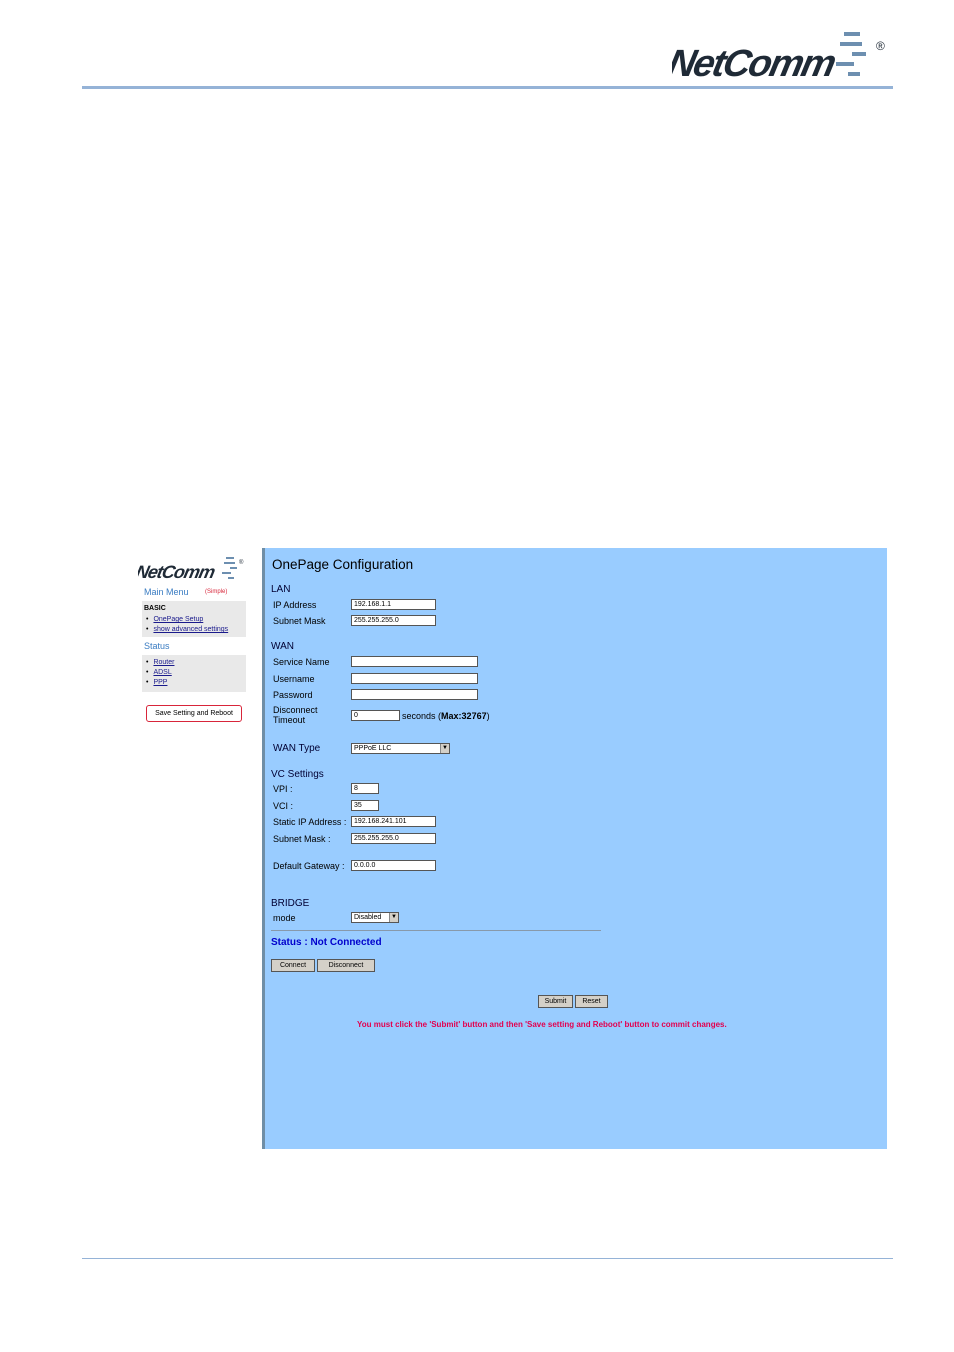 The width and height of the screenshot is (954, 1352). I want to click on menu-item-onepage: OnePage Setup, so click(187, 620).